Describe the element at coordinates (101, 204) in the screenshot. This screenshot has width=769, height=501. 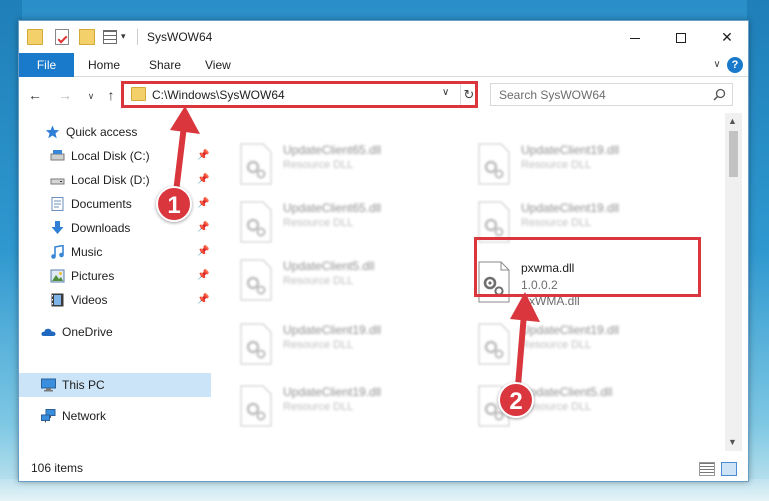
I see `sidebar-item-label: Documents` at that location.